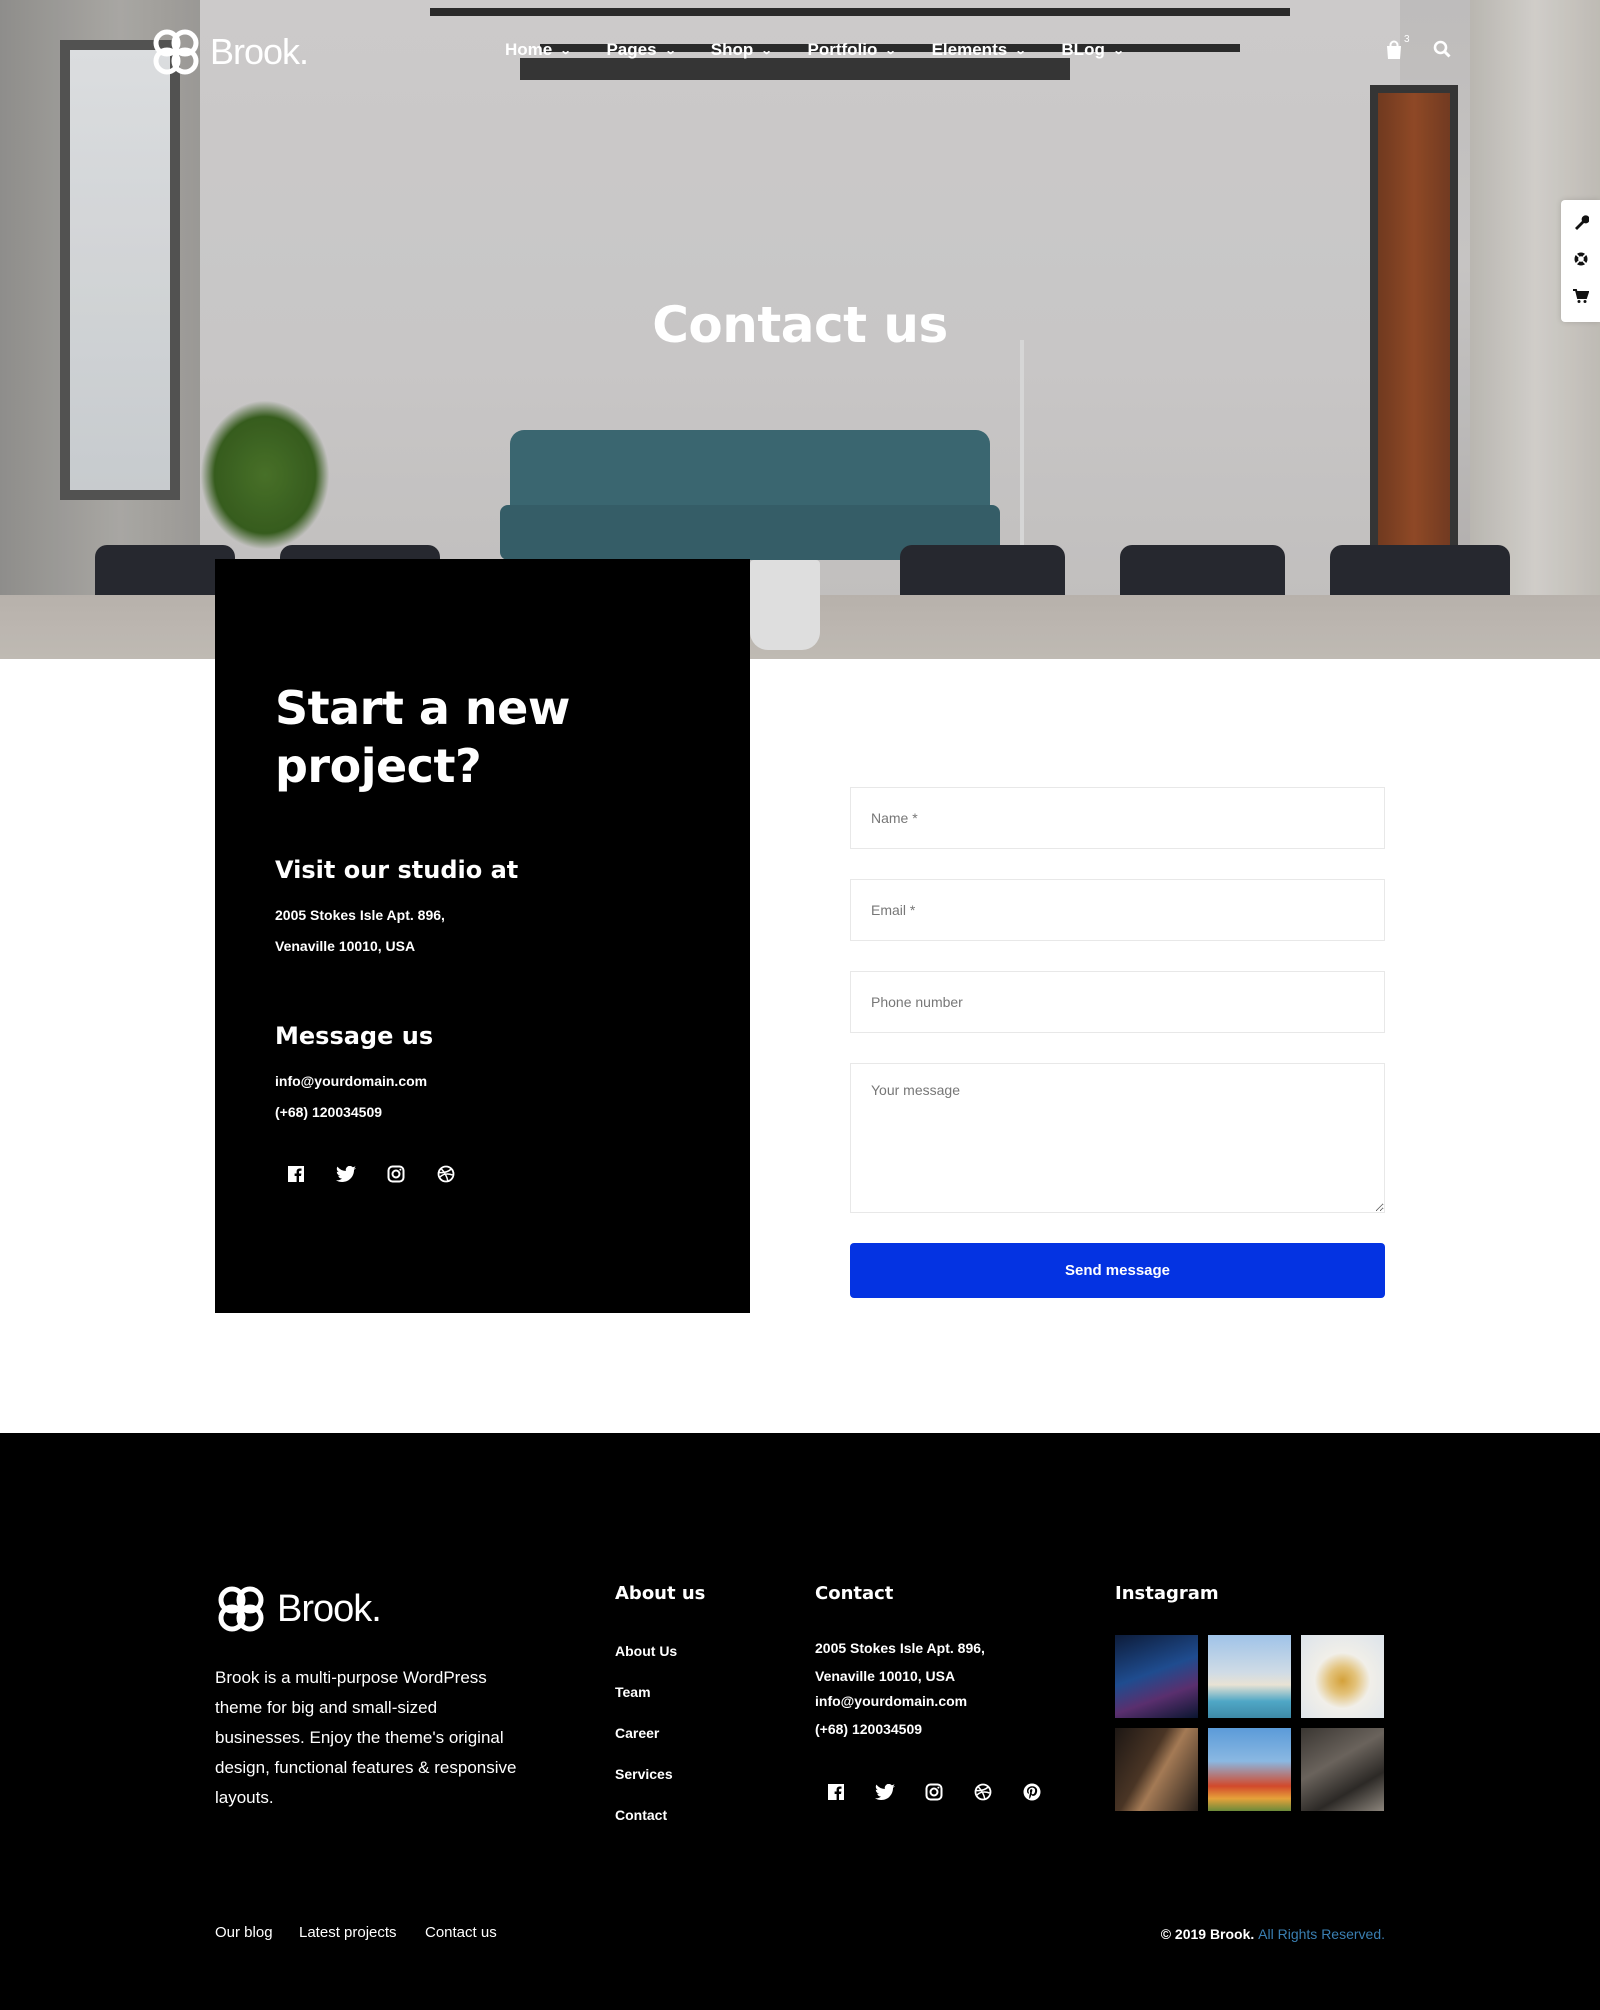 The height and width of the screenshot is (2010, 1600). Describe the element at coordinates (329, 1608) in the screenshot. I see `footer-logo-text: Brook.` at that location.